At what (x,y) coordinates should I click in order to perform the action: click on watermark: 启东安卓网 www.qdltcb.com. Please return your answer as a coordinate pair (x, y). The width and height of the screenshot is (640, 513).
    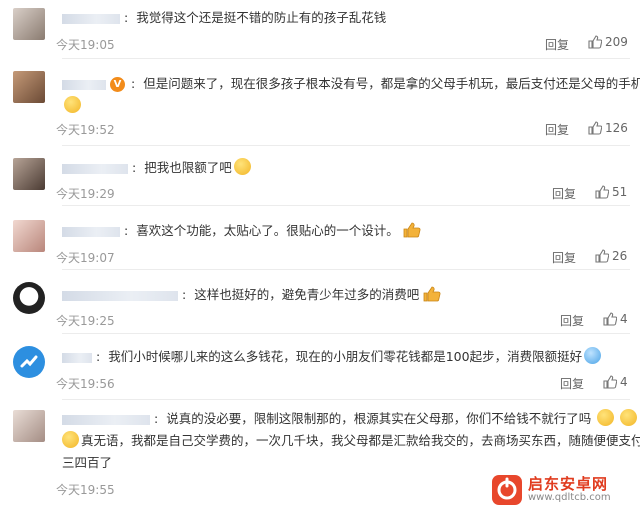
    Looking at the image, I should click on (562, 491).